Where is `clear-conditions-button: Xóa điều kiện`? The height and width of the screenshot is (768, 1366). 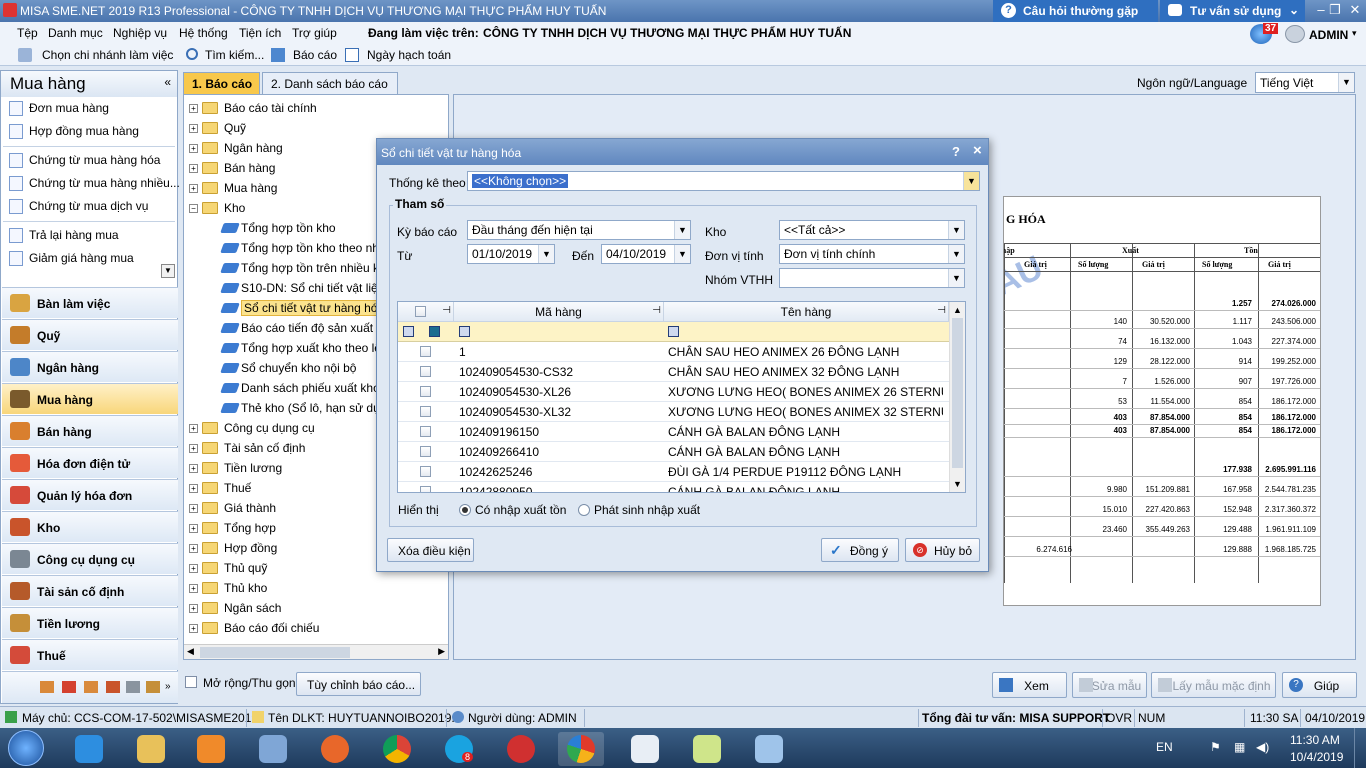 clear-conditions-button: Xóa điều kiện is located at coordinates (430, 550).